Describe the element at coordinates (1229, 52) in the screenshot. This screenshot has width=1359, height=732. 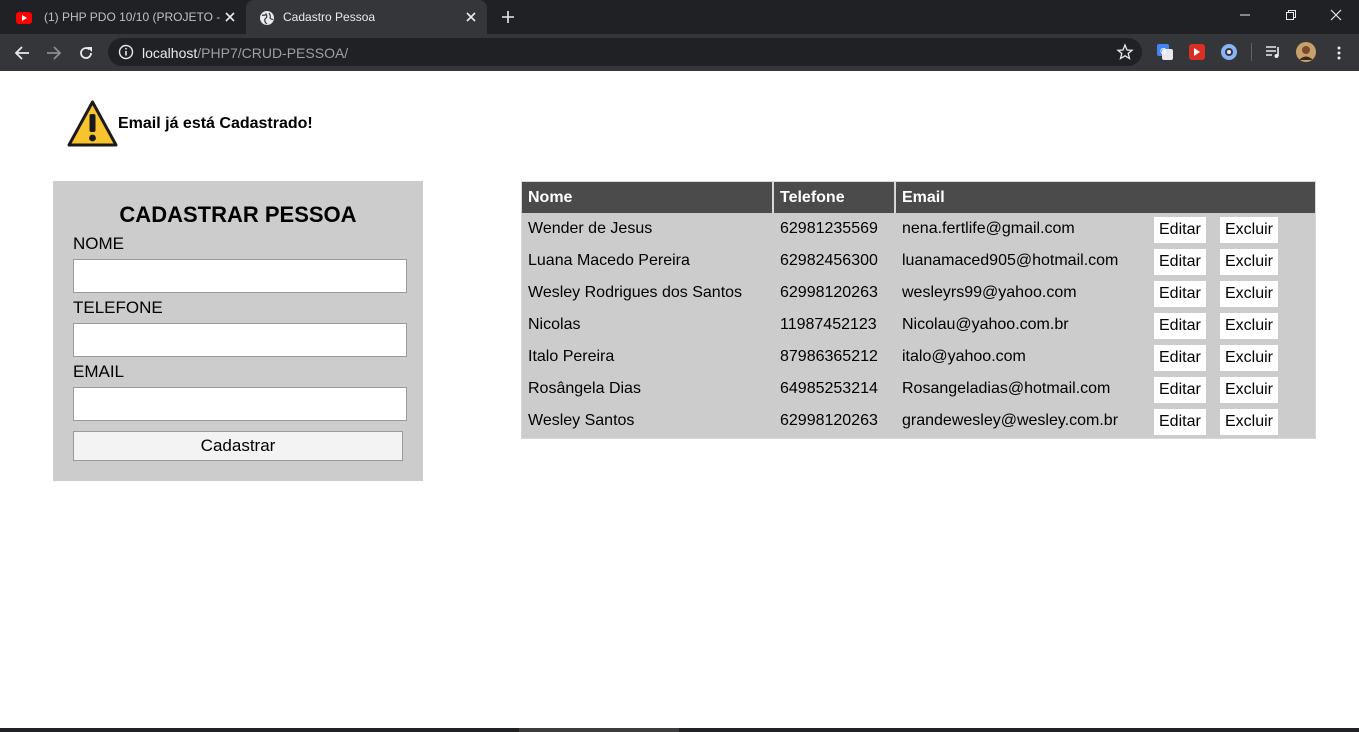
I see `extension-circle-icon` at that location.